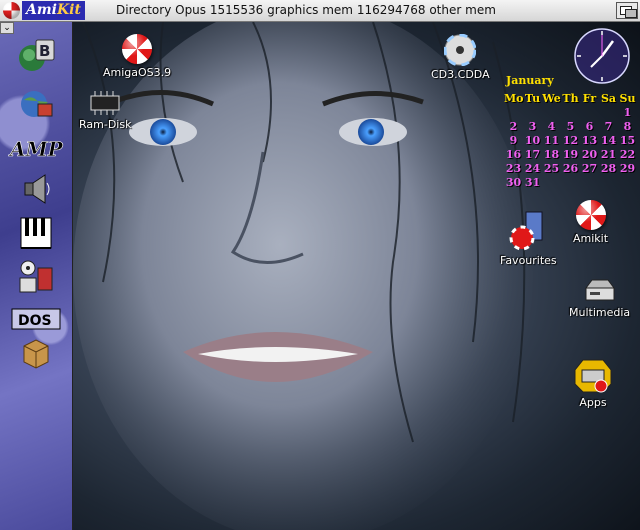 Image resolution: width=640 pixels, height=530 pixels. What do you see at coordinates (627, 168) in the screenshot?
I see `calendar-day: 29` at bounding box center [627, 168].